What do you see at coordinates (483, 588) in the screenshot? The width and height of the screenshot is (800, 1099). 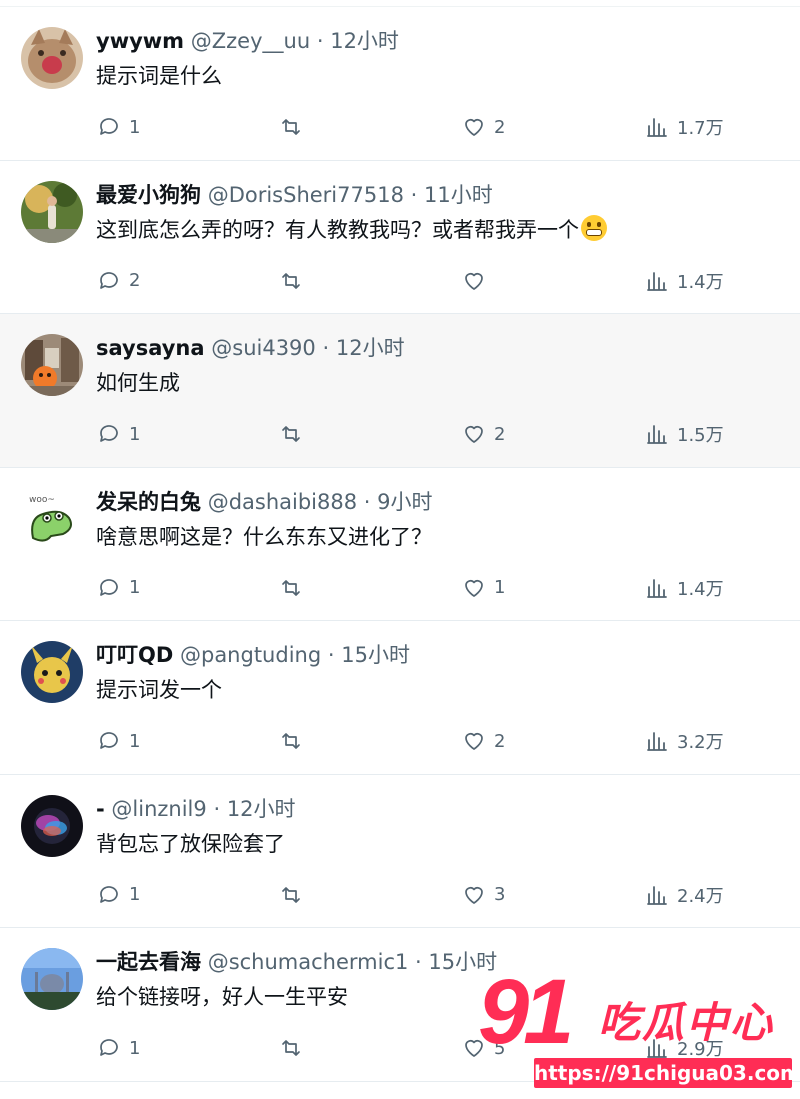 I see `like-button: 1` at bounding box center [483, 588].